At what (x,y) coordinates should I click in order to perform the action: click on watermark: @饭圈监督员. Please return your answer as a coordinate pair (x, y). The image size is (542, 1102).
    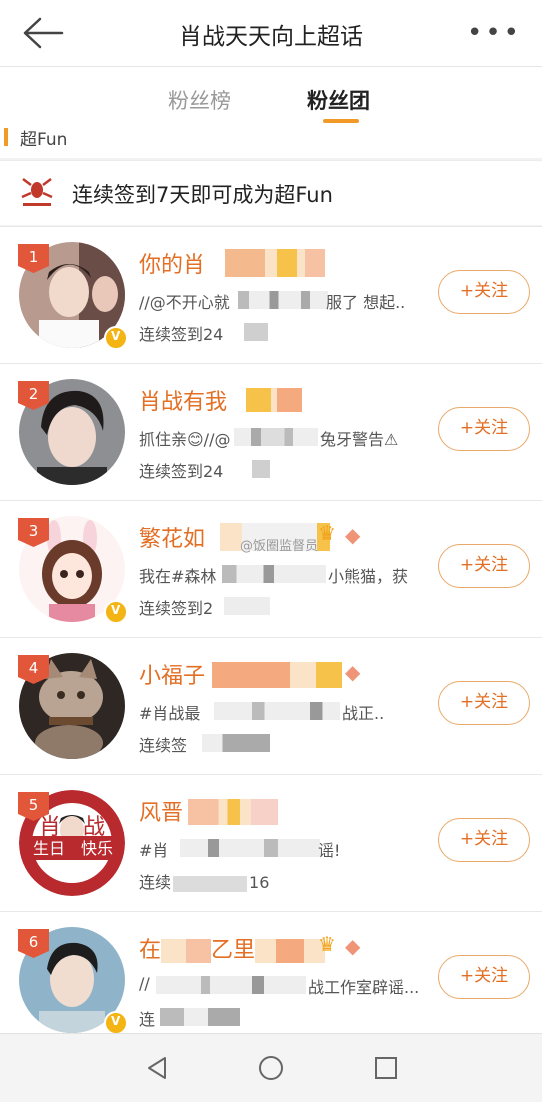
    Looking at the image, I should click on (279, 546).